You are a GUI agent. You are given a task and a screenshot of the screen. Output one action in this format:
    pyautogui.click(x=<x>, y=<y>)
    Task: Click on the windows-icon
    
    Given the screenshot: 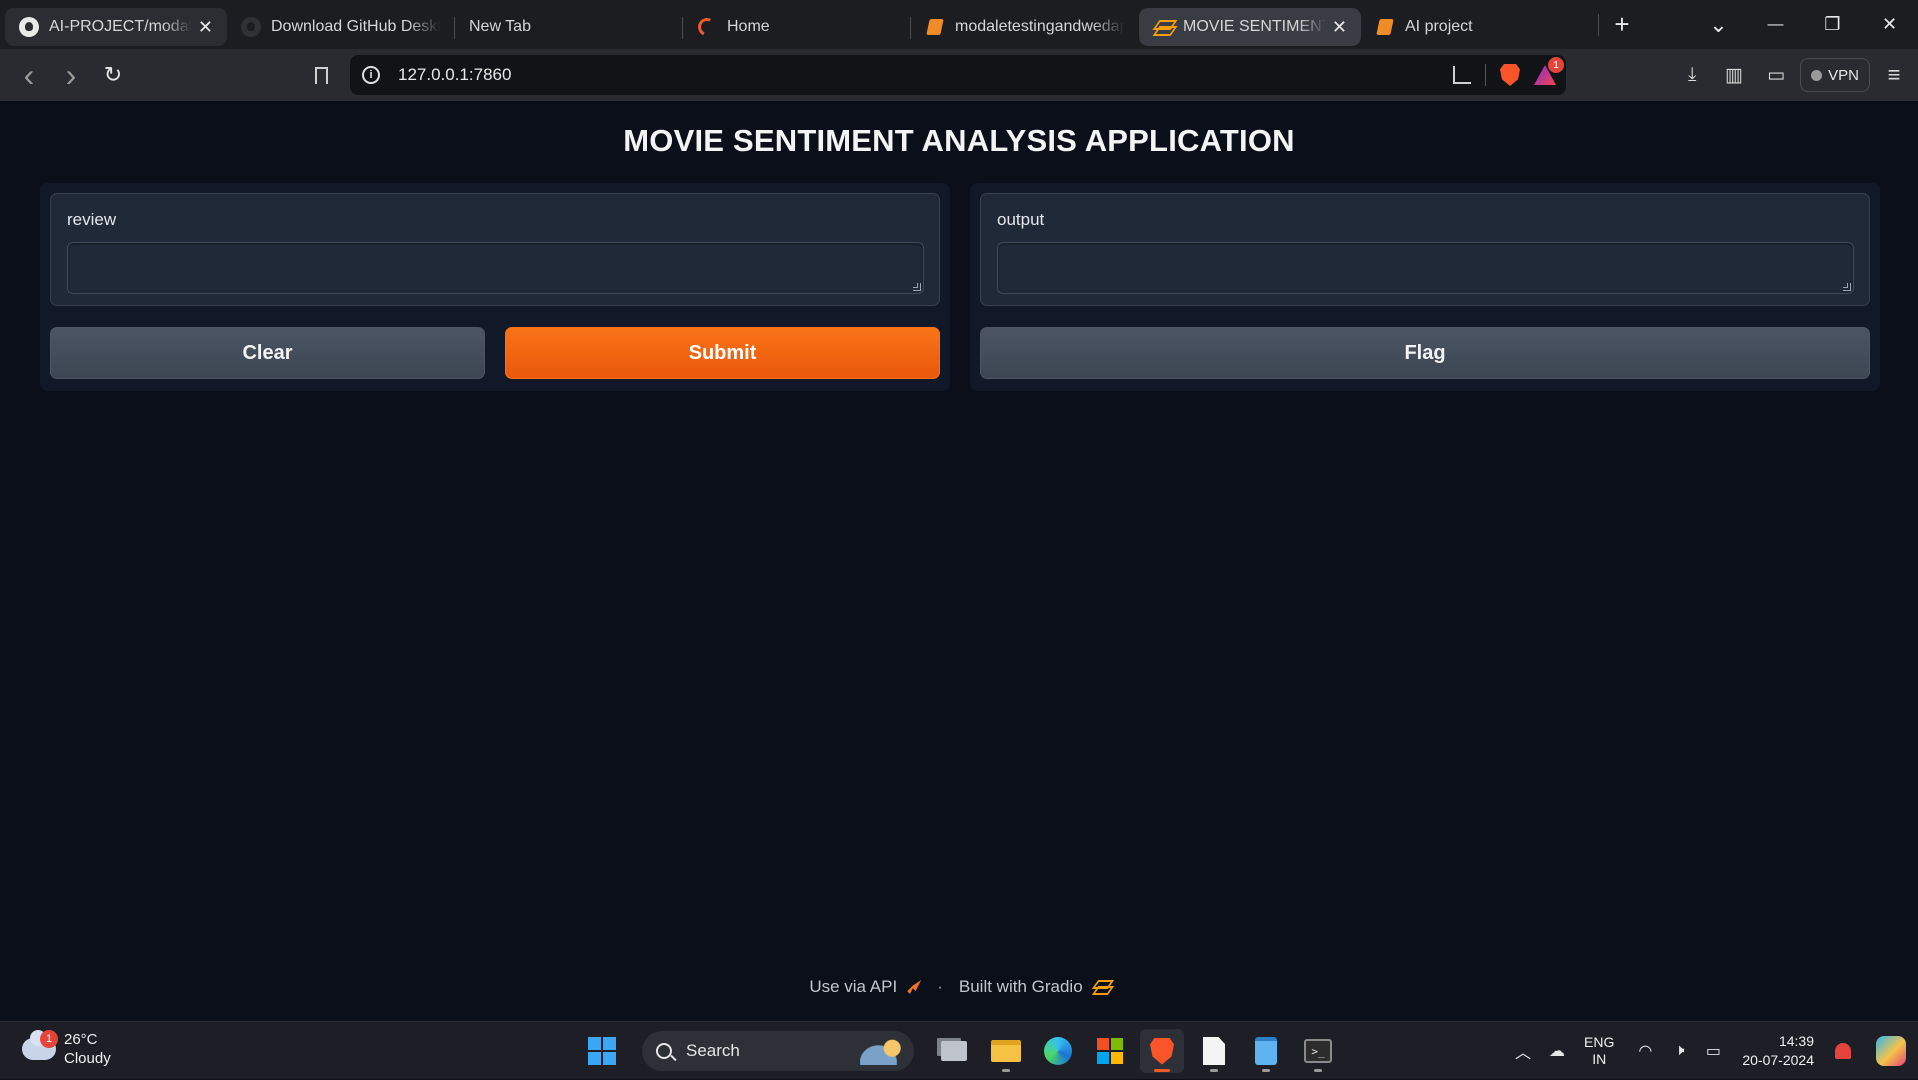 What is the action you would take?
    pyautogui.click(x=602, y=1051)
    